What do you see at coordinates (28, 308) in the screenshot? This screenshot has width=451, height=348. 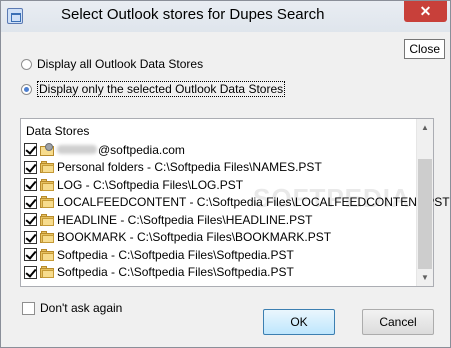 I see `dont-ask-again-checkbox` at bounding box center [28, 308].